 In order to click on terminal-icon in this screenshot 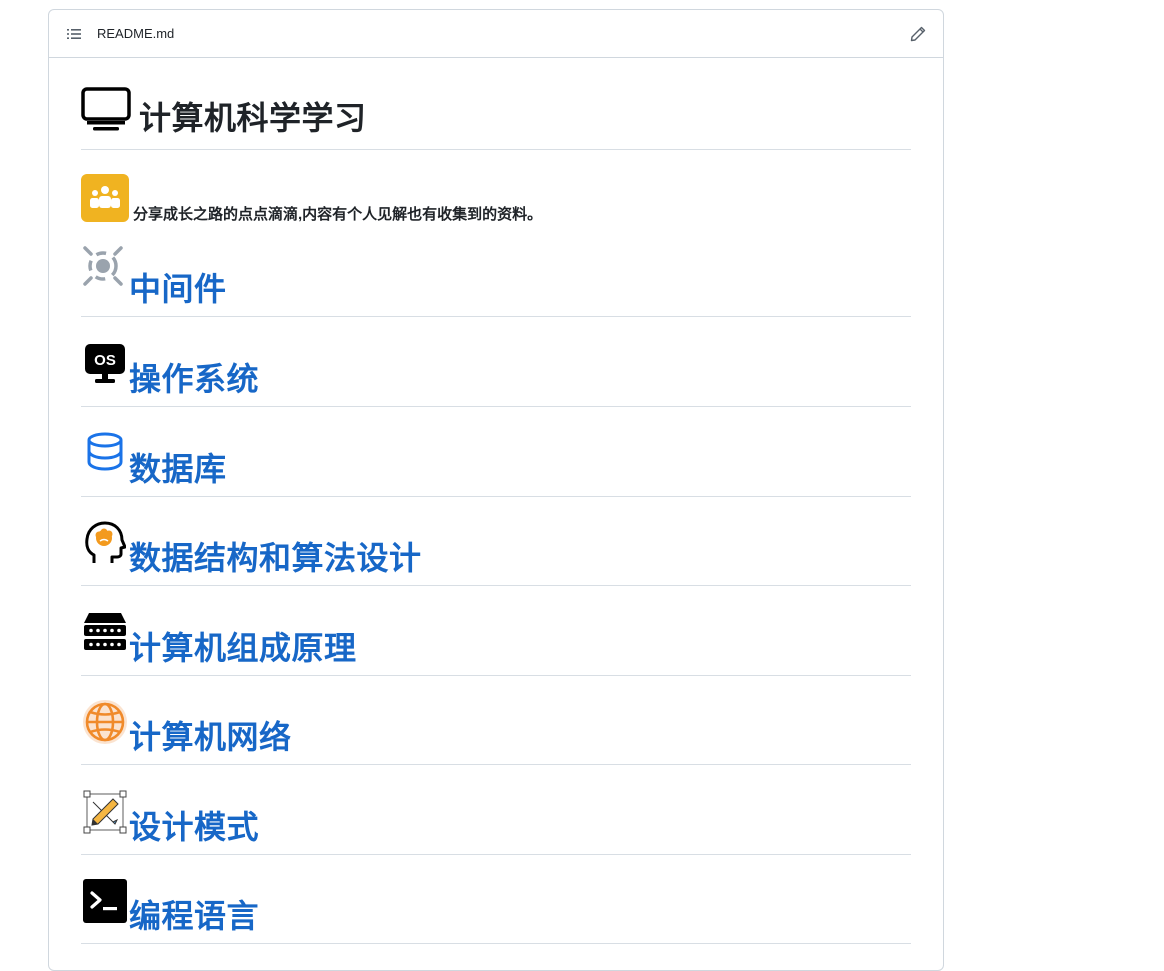, I will do `click(105, 901)`.